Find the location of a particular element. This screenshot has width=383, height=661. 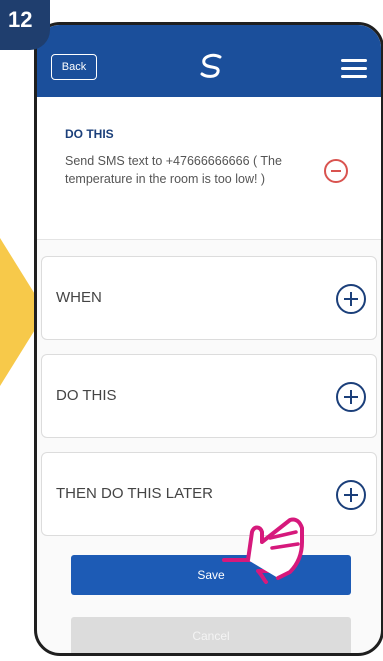

step-number: 12 is located at coordinates (20, 19).